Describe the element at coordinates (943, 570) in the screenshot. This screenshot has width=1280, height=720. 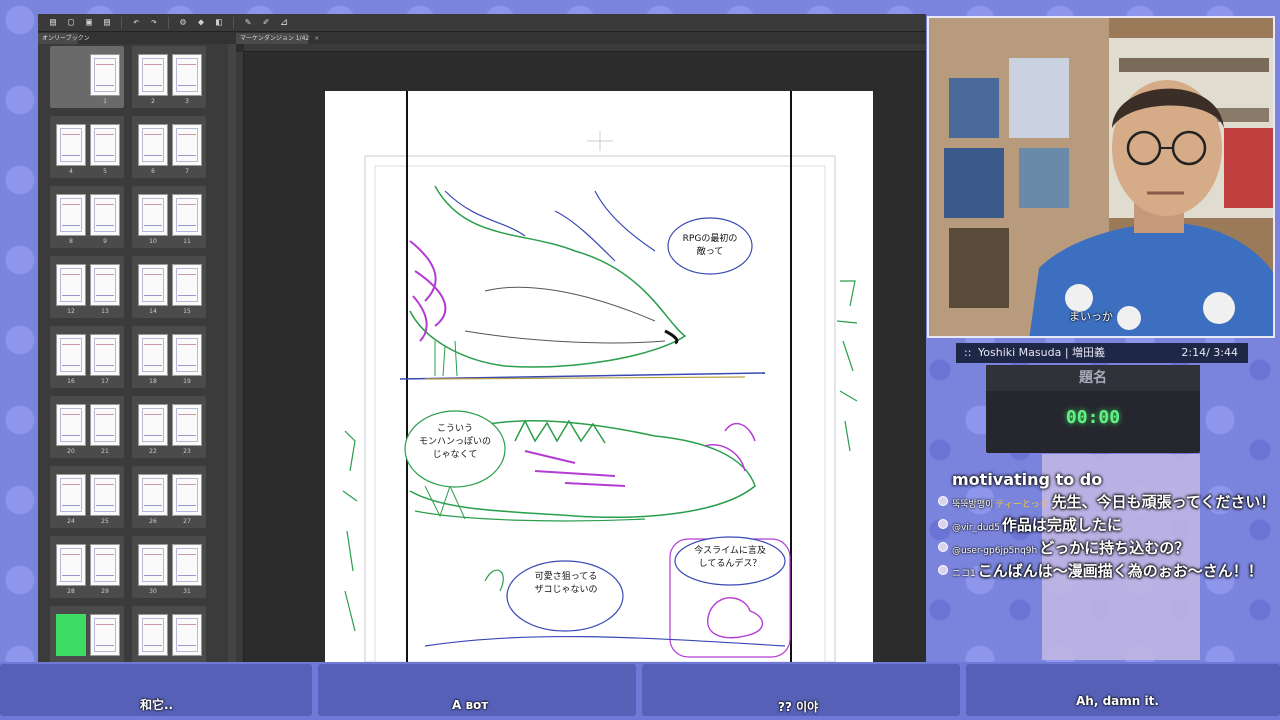
I see `avatar` at that location.